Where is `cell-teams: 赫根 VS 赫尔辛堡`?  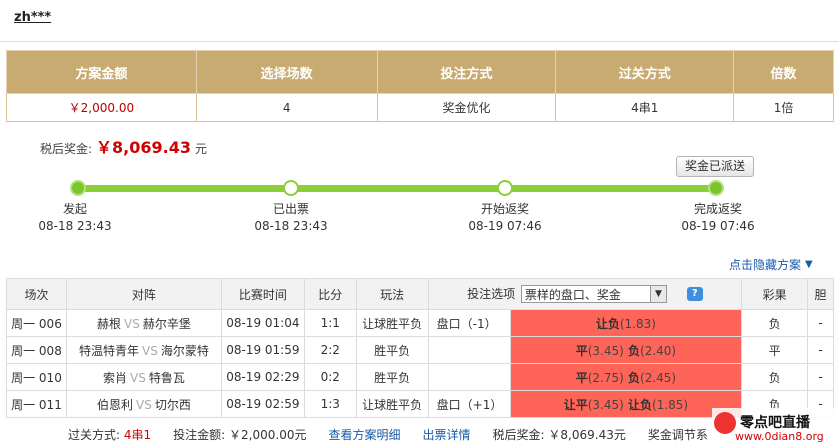 cell-teams: 赫根 VS 赫尔辛堡 is located at coordinates (143, 323).